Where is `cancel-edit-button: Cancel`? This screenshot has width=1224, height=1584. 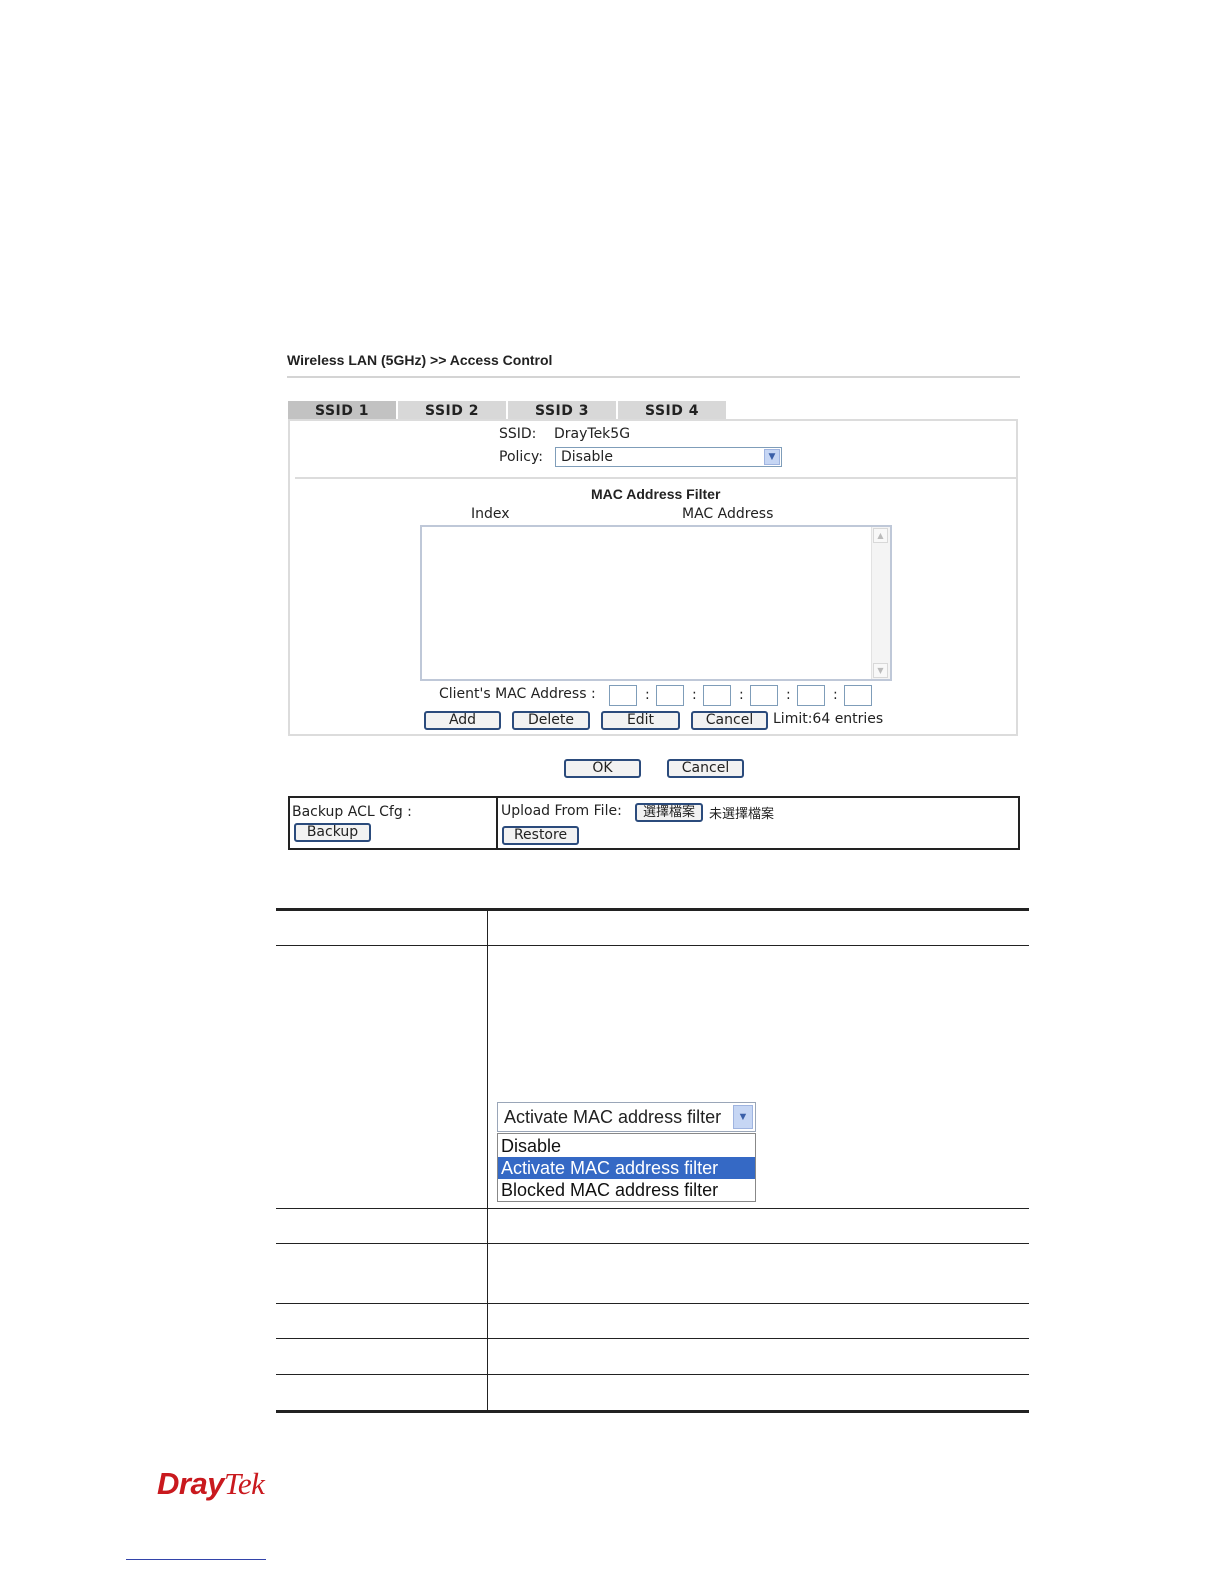 cancel-edit-button: Cancel is located at coordinates (729, 720).